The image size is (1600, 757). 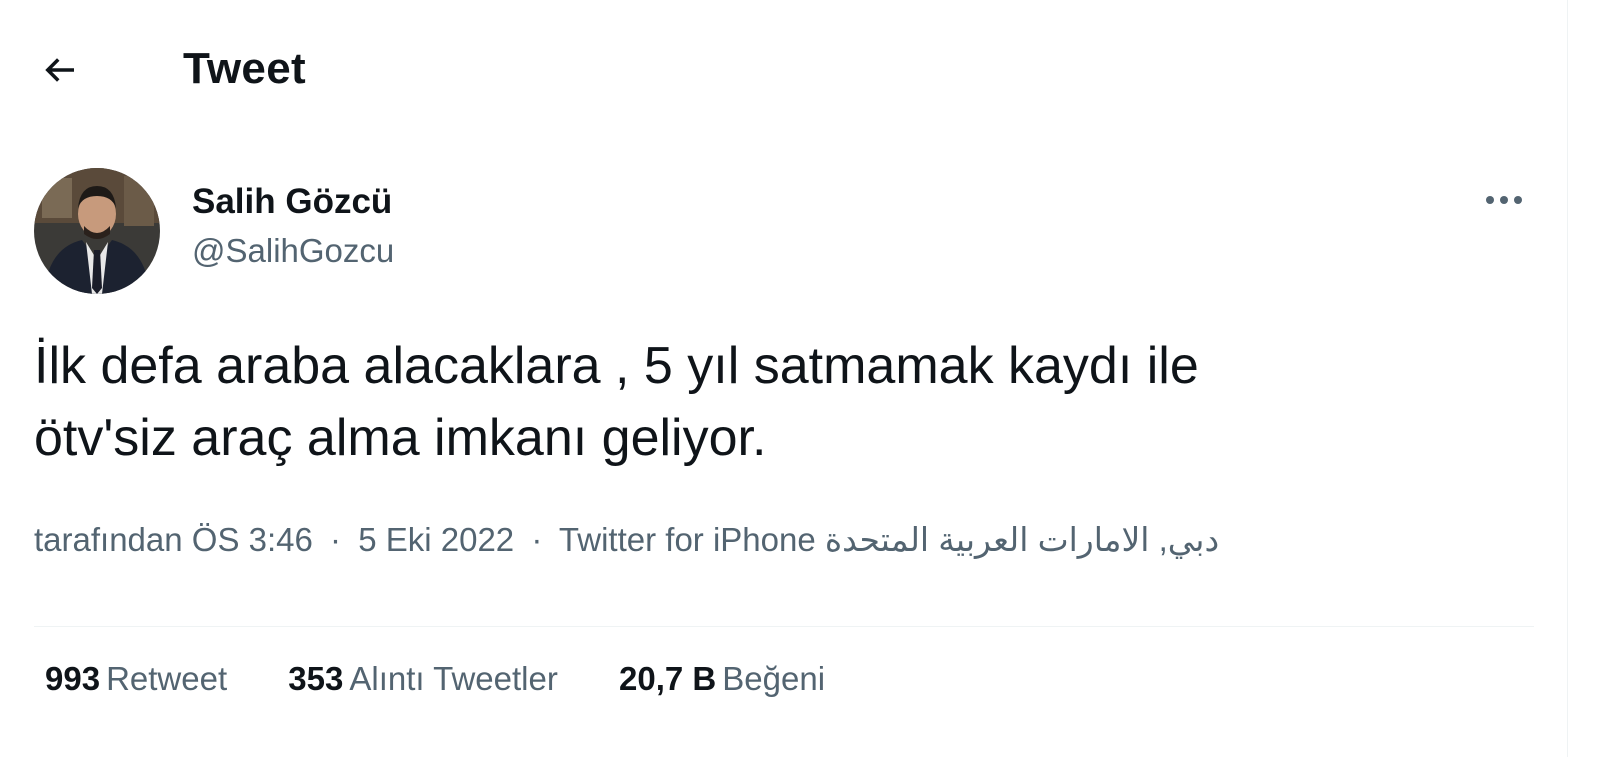 I want to click on likes-count-link: 20,7 B Beğeni, so click(x=722, y=679).